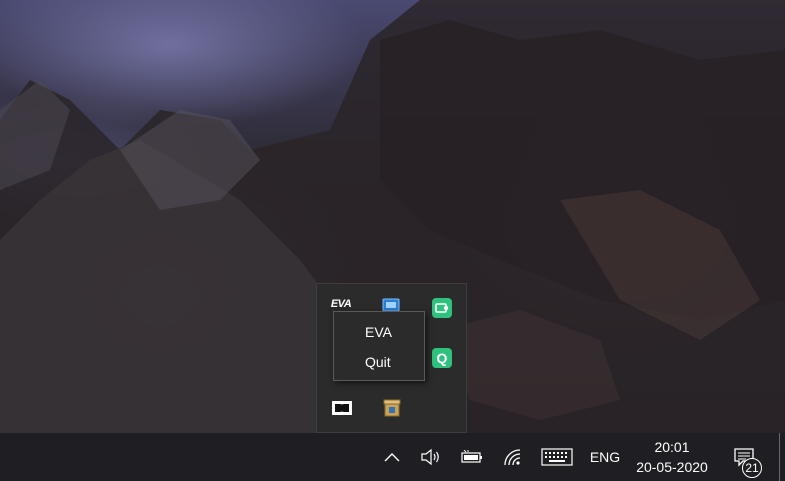  I want to click on clock-date: 20-05-2020, so click(672, 467).